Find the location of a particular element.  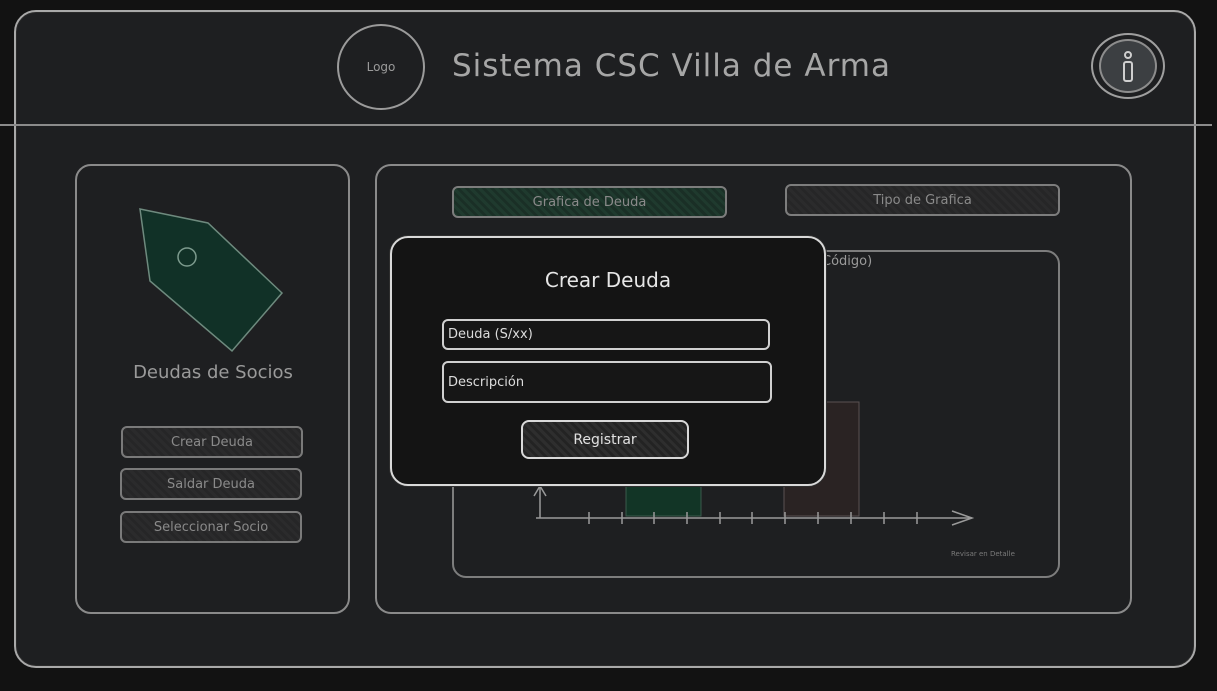

tab-debt-chart: Grafica de Deuda is located at coordinates (589, 202).